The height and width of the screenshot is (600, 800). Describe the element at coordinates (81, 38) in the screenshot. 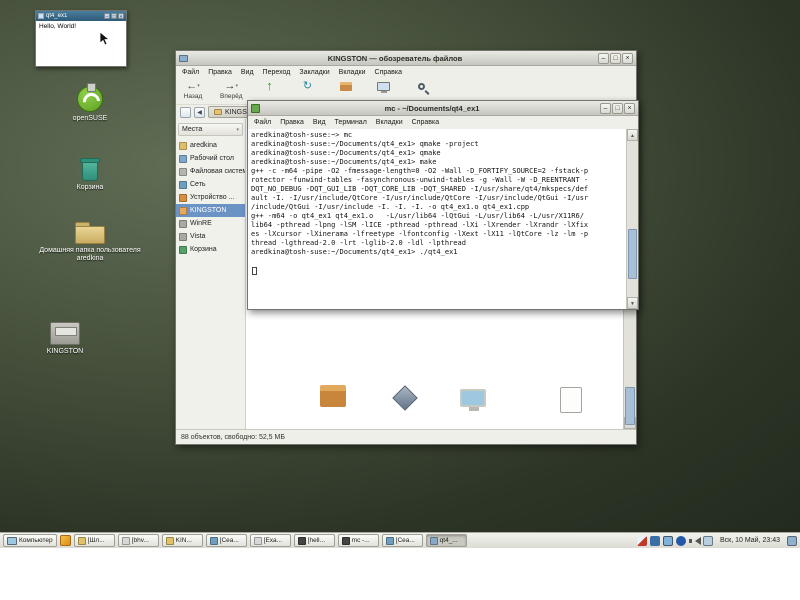

I see `hello-world-window: qt4_ex1 – □ × Hello, World!` at that location.